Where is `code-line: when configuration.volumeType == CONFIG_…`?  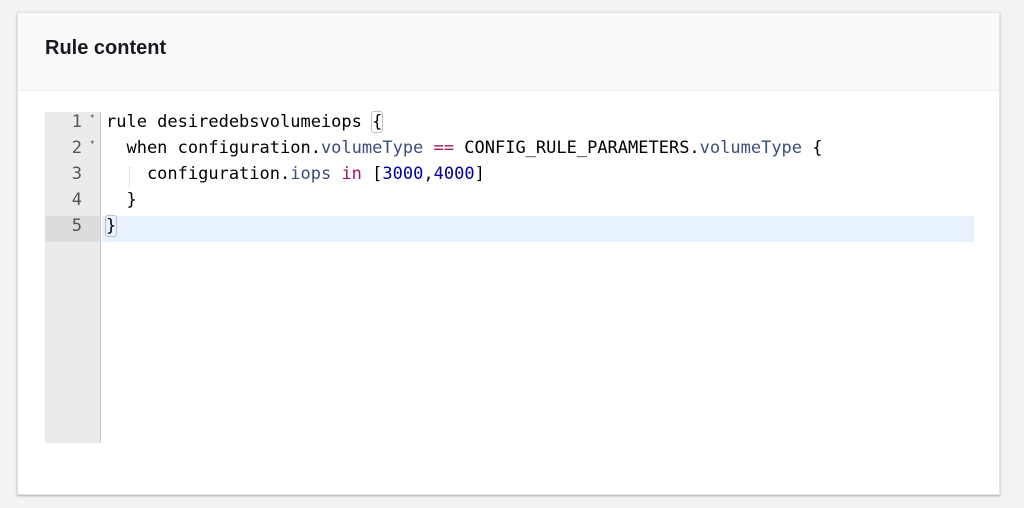 code-line: when configuration.volumeType == CONFIG_… is located at coordinates (538, 151).